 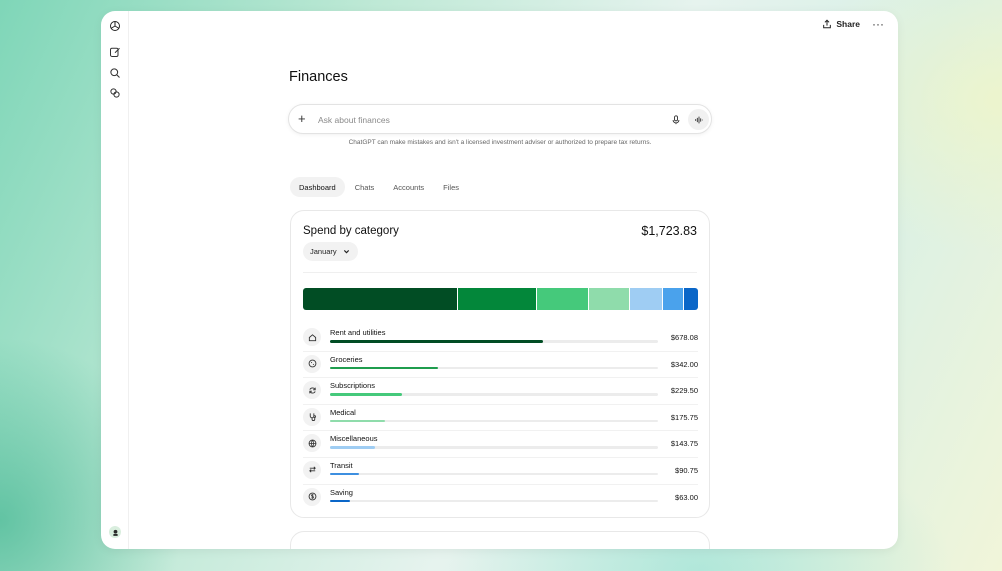 I want to click on card-title: Spend by category, so click(x=351, y=231).